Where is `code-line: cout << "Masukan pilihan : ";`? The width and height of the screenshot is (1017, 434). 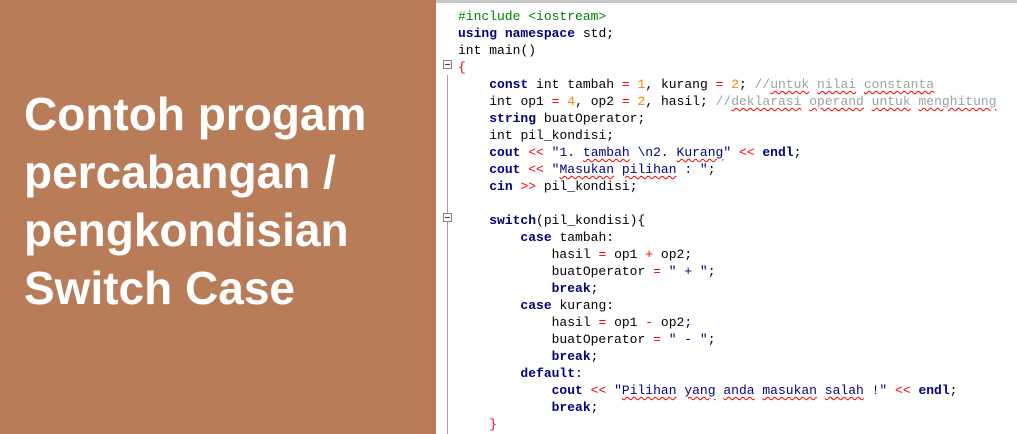
code-line: cout << "Masukan pilihan : "; is located at coordinates (727, 169).